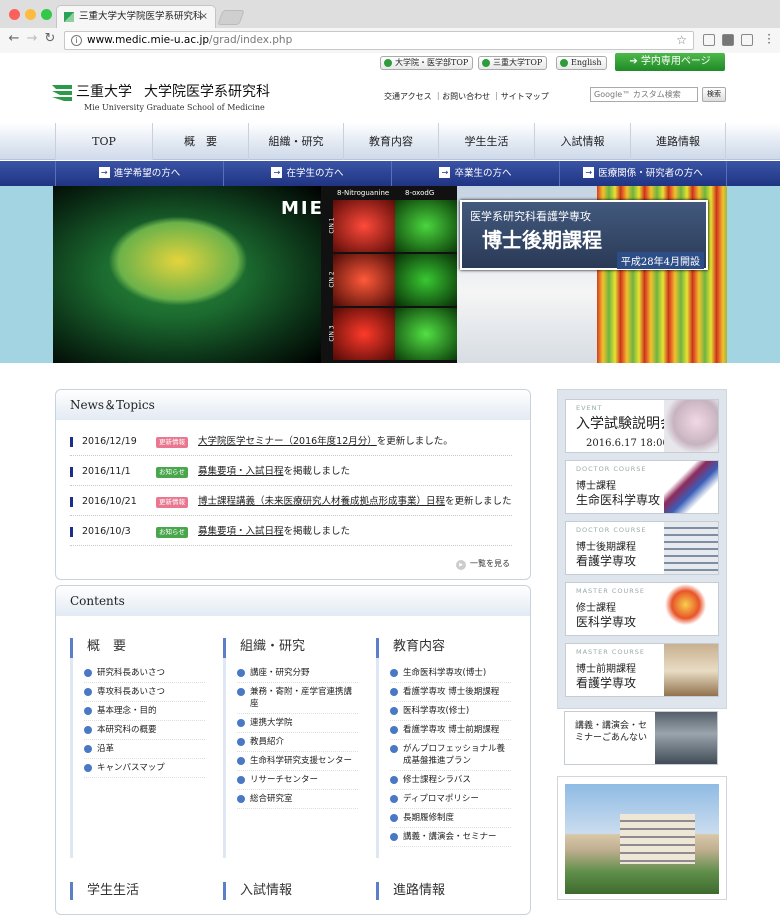 The width and height of the screenshot is (780, 915). What do you see at coordinates (297, 742) in the screenshot?
I see `contents-link: 教員紹介` at bounding box center [297, 742].